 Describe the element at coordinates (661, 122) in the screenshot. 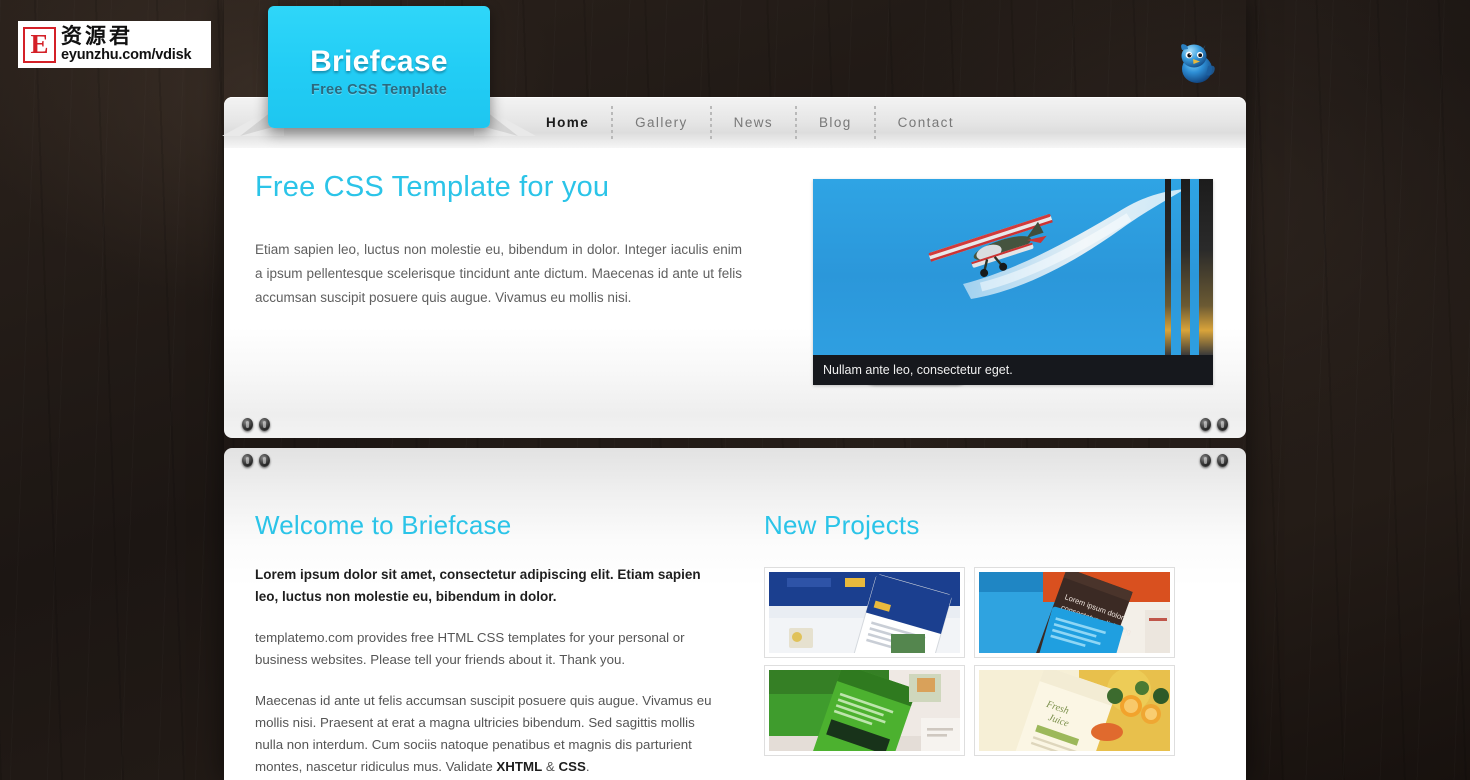

I see `nav-item-gallery: Gallery` at that location.